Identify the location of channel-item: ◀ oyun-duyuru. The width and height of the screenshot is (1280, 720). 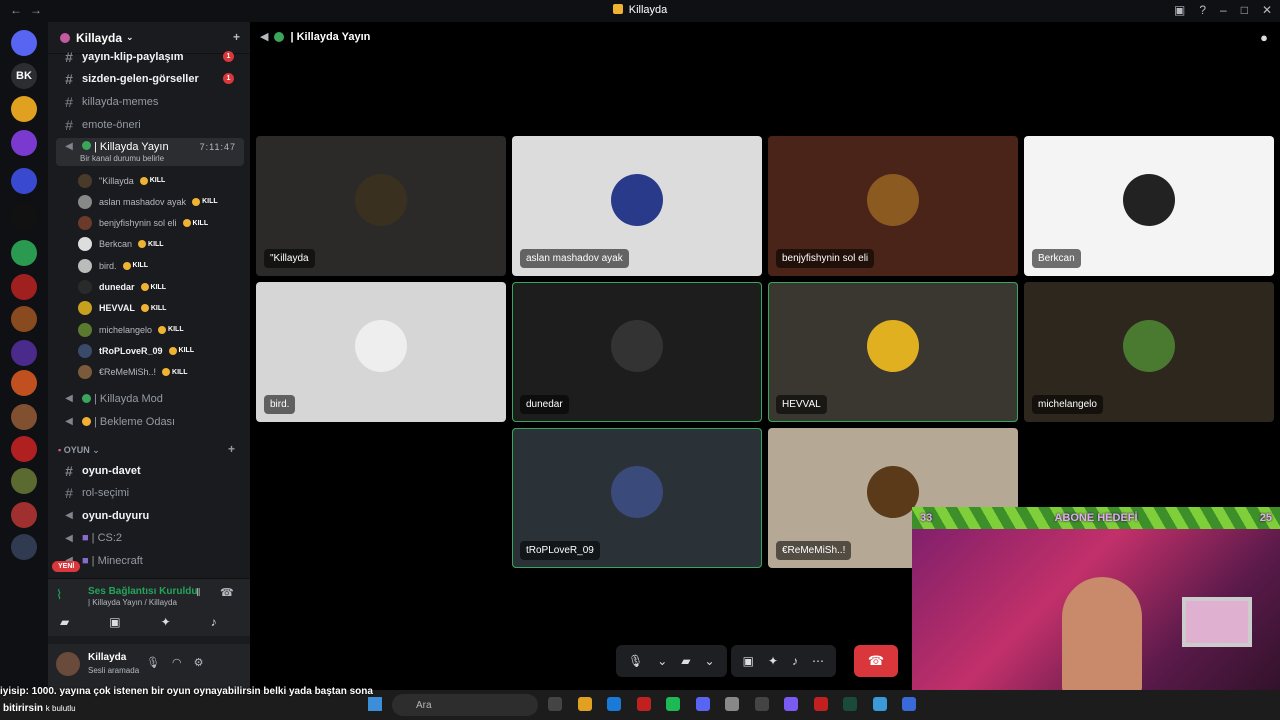
(150, 515).